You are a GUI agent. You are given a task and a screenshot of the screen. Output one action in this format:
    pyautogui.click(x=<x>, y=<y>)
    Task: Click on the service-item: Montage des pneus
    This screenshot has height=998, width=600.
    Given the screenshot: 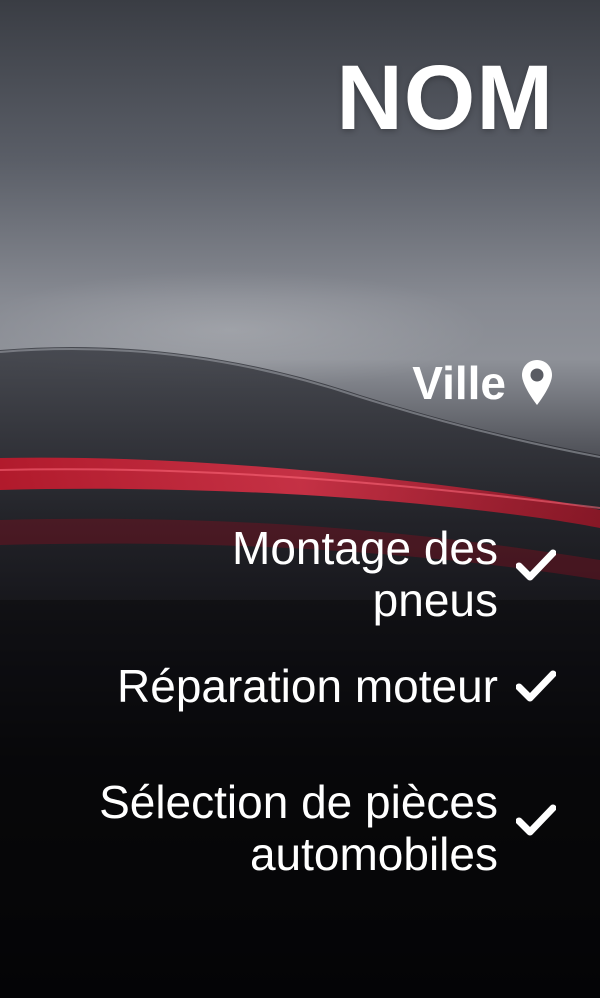 What is the action you would take?
    pyautogui.click(x=392, y=574)
    